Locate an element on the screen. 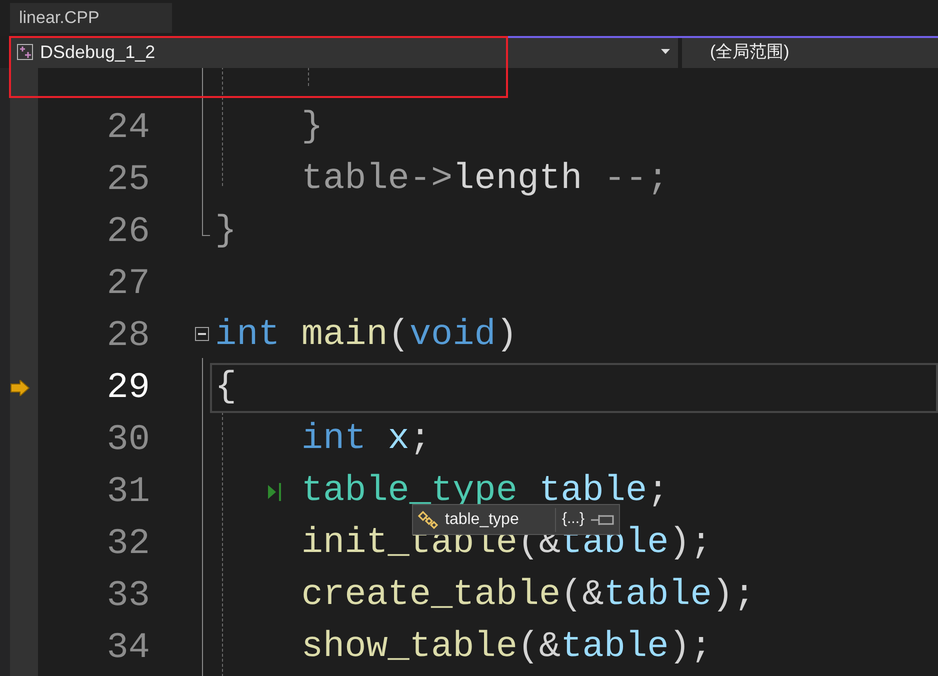 The height and width of the screenshot is (676, 938). caret-icon is located at coordinates (665, 51).